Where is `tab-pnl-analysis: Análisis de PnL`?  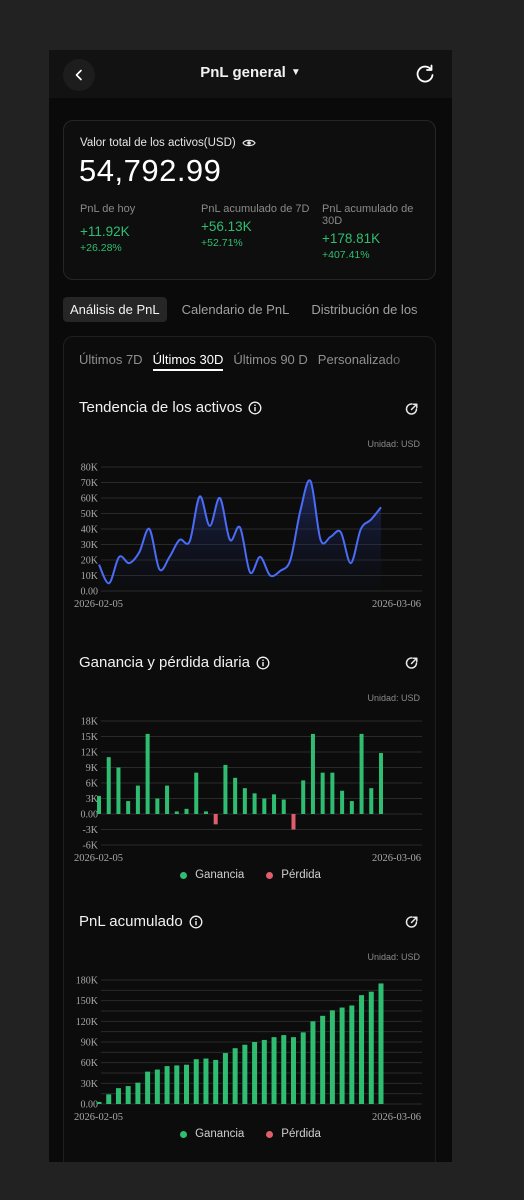
tab-pnl-analysis: Análisis de PnL is located at coordinates (115, 309).